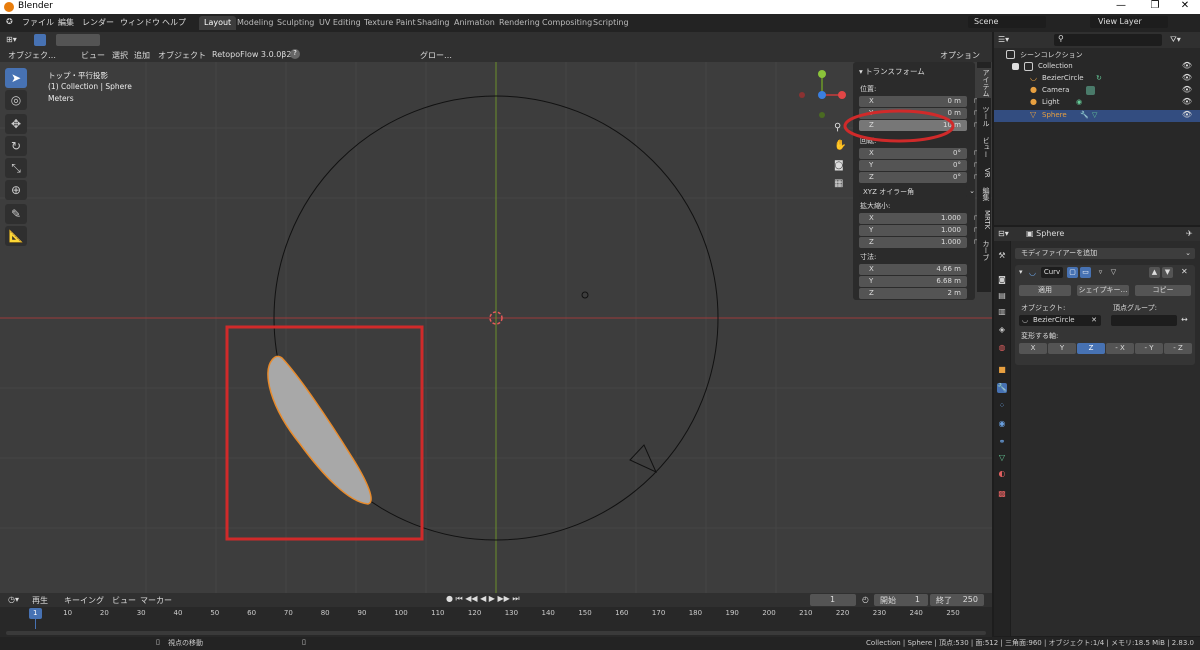  I want to click on menu-select: 選択, so click(120, 55).